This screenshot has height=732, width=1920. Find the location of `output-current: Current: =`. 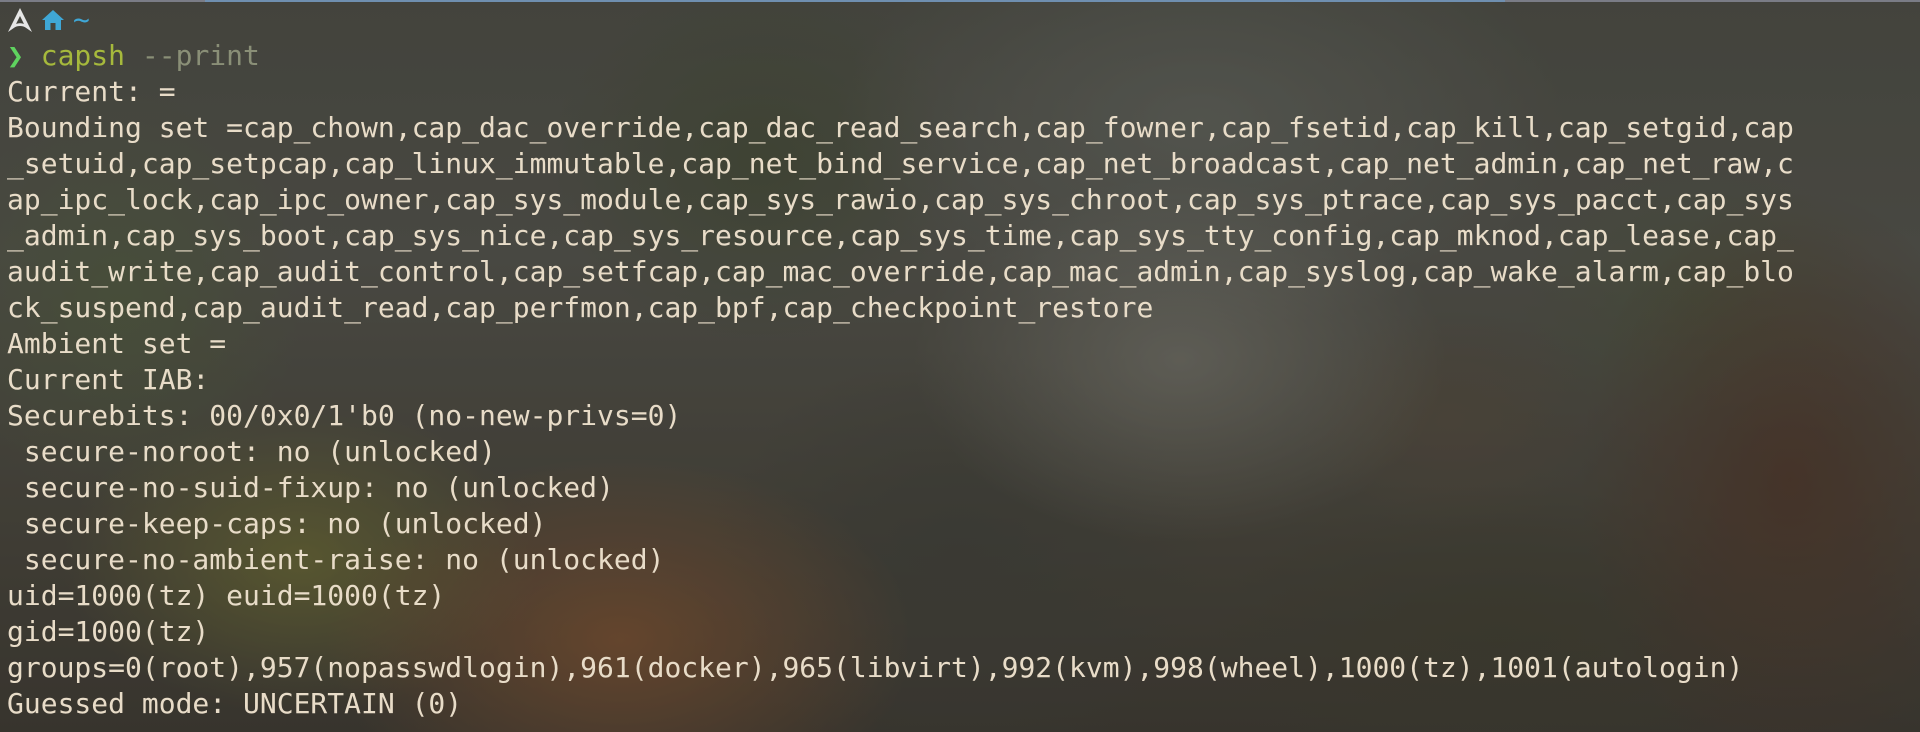

output-current: Current: = is located at coordinates (91, 91).